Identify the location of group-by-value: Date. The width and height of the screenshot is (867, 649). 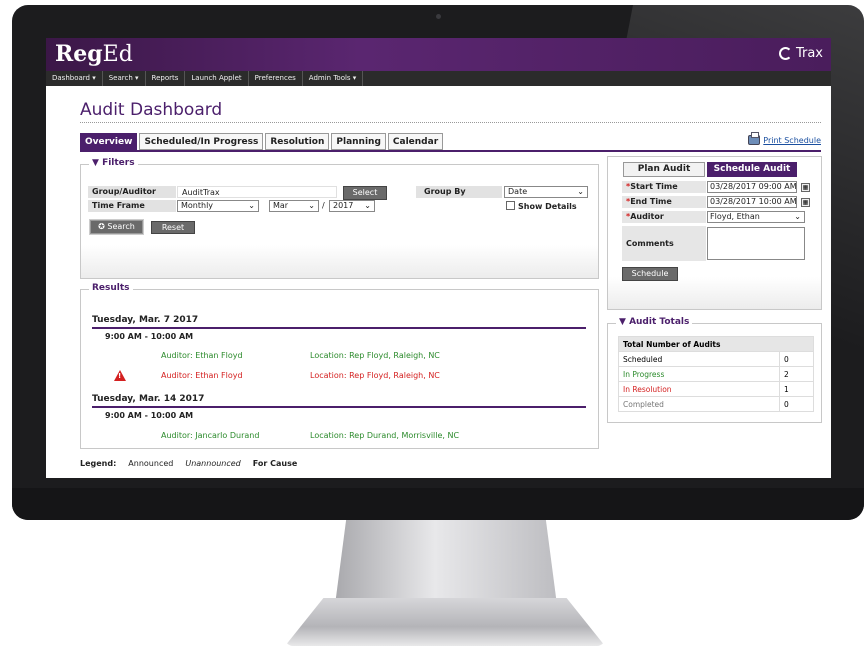
(518, 191).